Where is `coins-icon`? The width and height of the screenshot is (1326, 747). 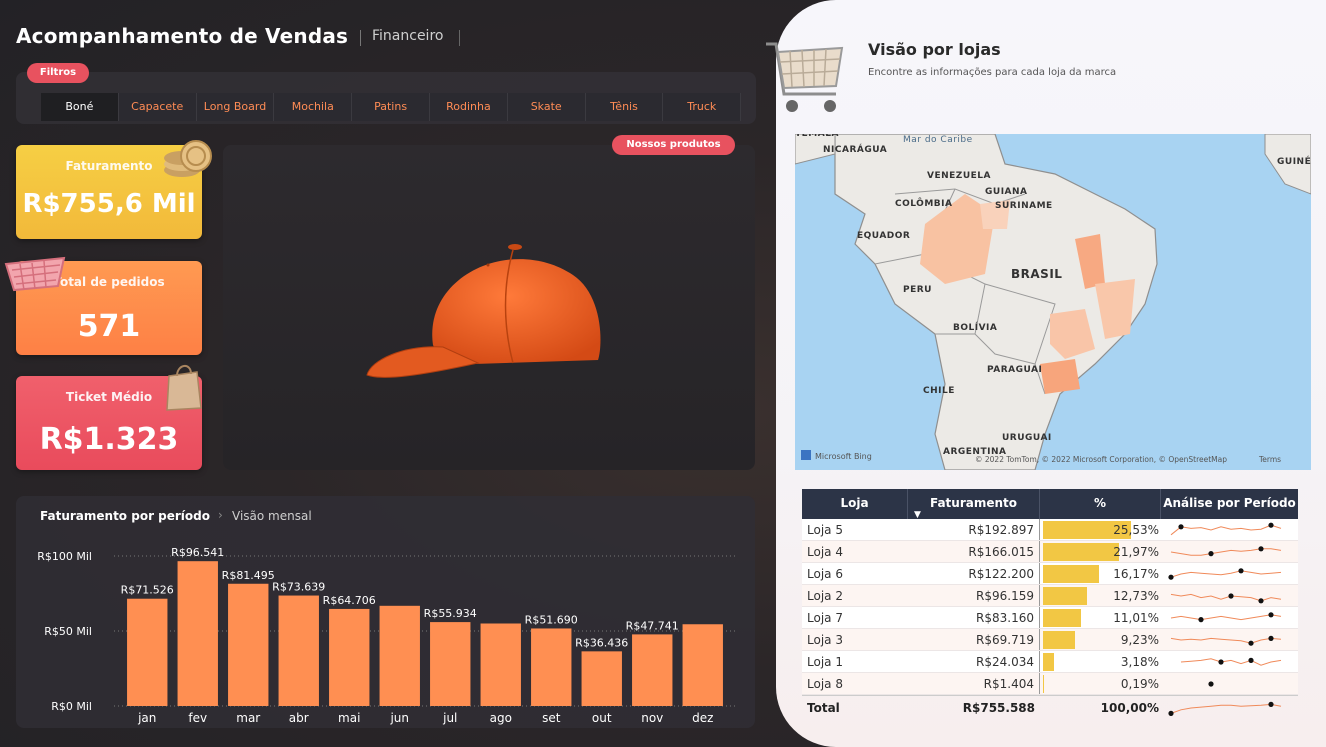
coins-icon is located at coordinates (188, 158).